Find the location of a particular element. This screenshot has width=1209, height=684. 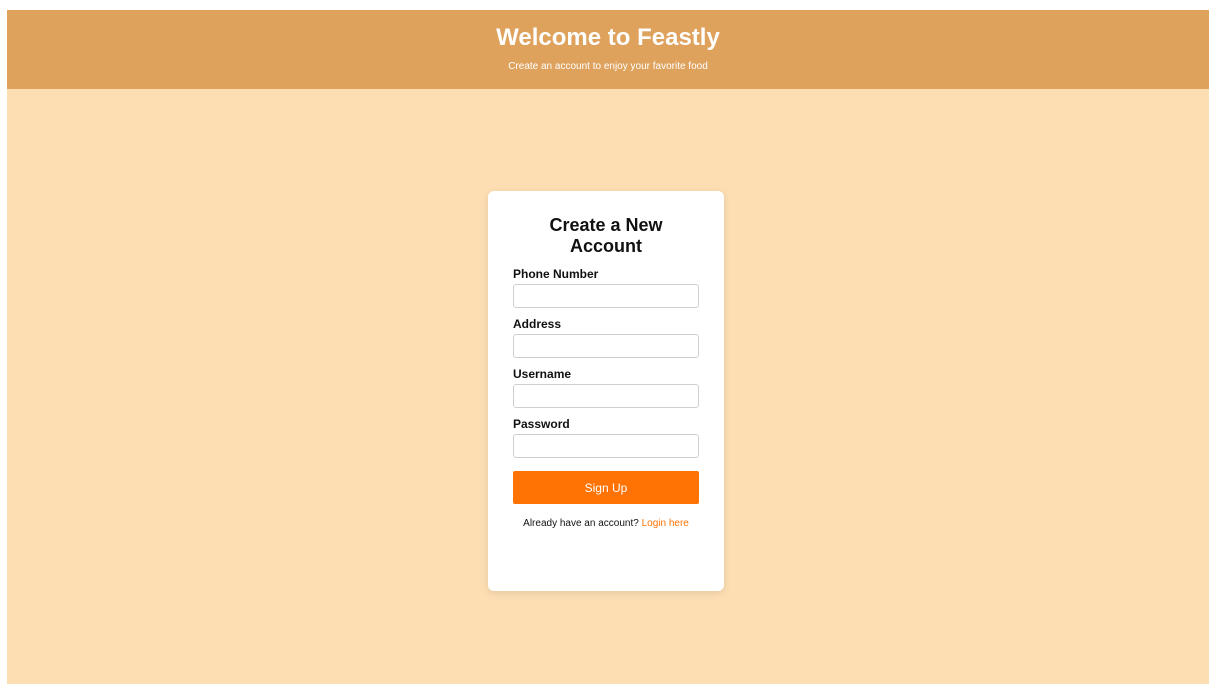

address-input is located at coordinates (606, 346).